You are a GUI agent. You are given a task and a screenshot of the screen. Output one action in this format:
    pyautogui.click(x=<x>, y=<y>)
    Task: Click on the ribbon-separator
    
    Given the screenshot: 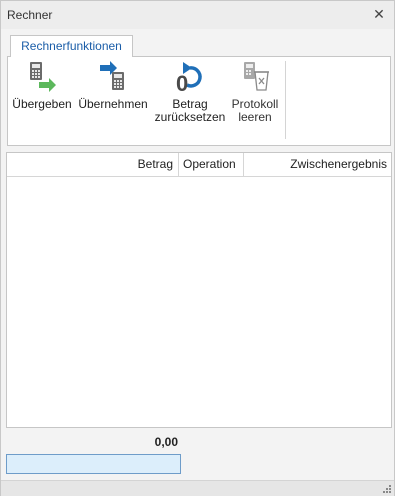 What is the action you would take?
    pyautogui.click(x=285, y=100)
    